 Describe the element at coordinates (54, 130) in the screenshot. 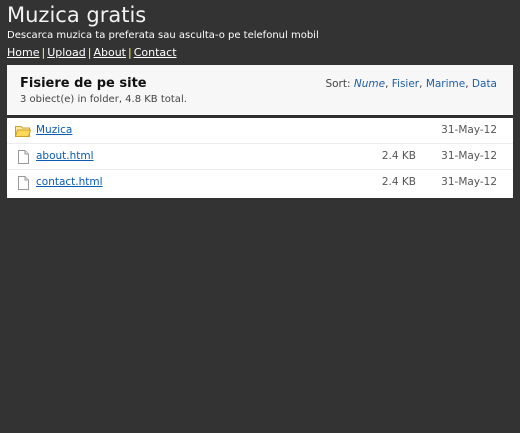

I see `file-name-link: Muzica` at that location.